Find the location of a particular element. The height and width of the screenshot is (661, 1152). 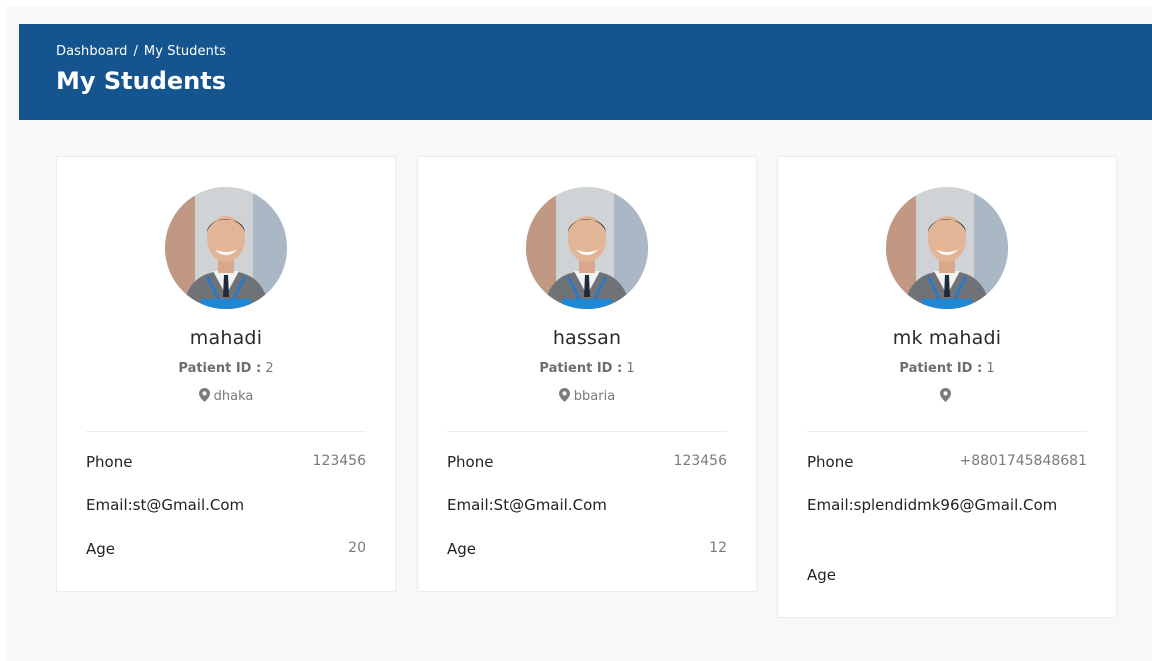

email-row: Email:st@Gmail.Com is located at coordinates (226, 505).